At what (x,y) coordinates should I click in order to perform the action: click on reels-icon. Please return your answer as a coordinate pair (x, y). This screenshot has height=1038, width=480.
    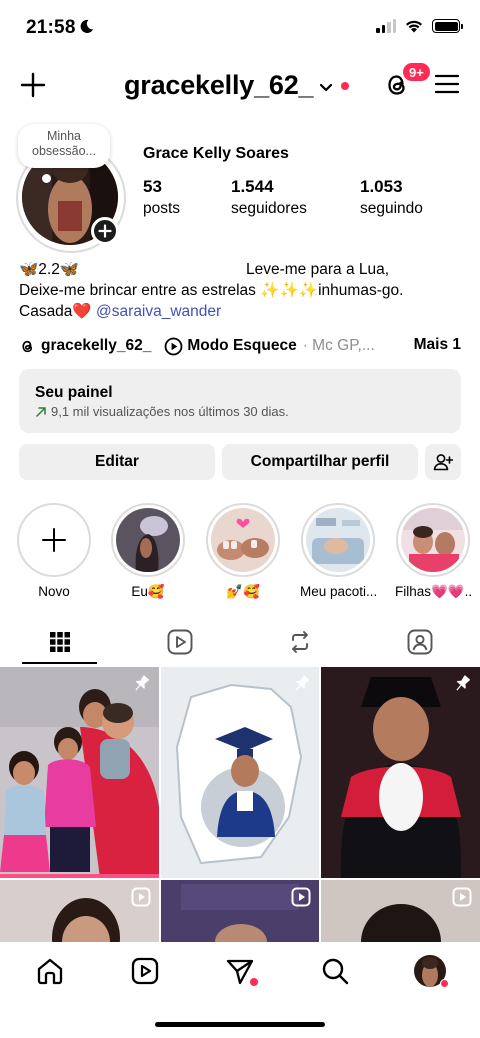
    Looking at the image, I should click on (145, 971).